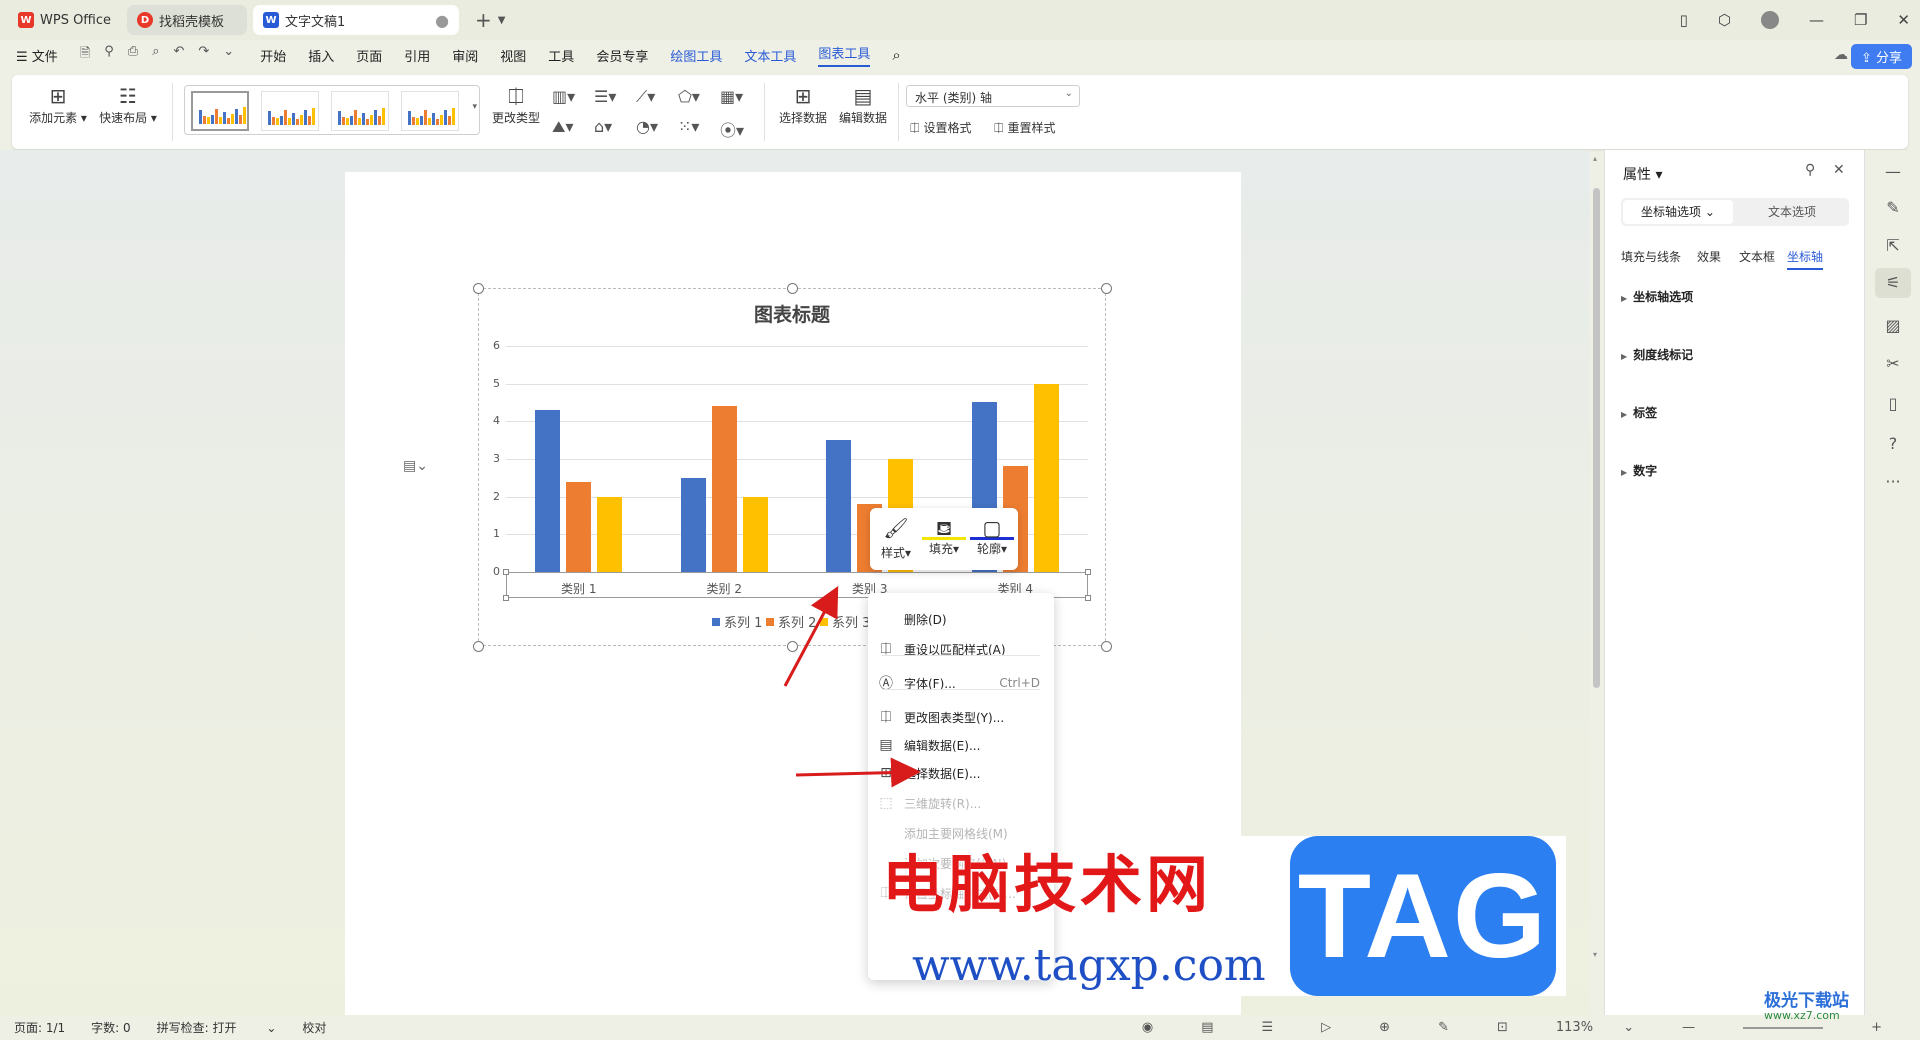 Image resolution: width=1920 pixels, height=1040 pixels. I want to click on subtab-axis: 坐标轴, so click(1805, 259).